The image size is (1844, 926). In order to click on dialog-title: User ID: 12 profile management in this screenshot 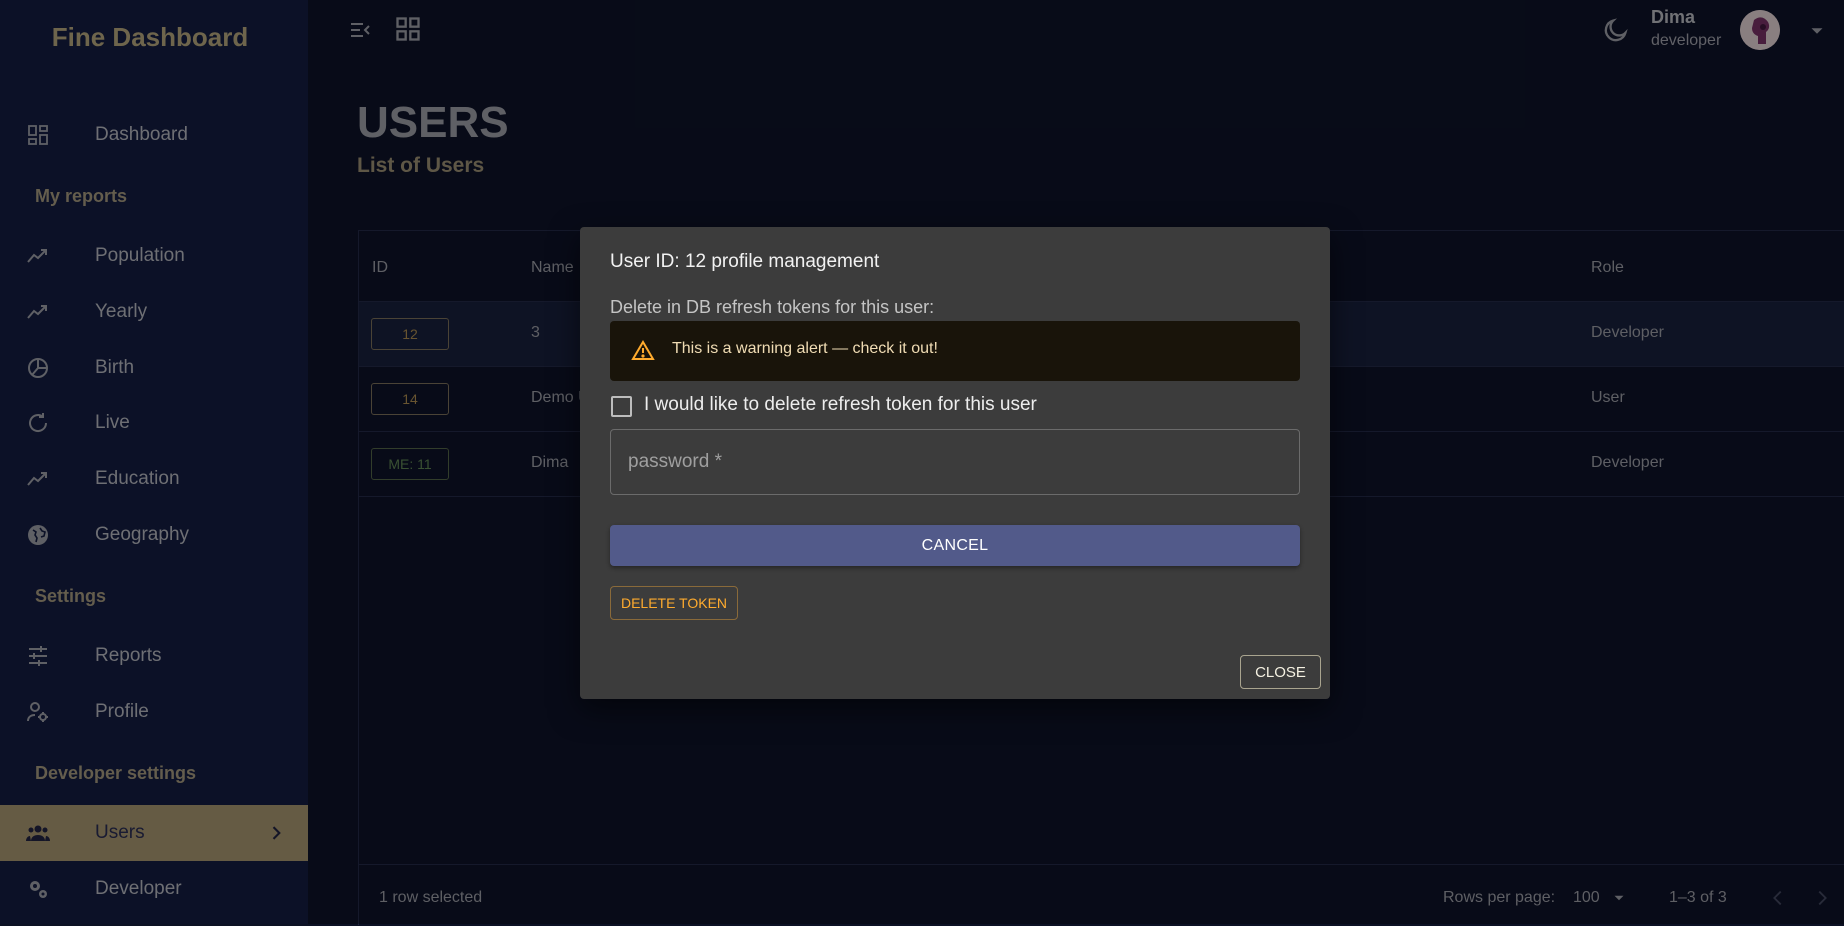, I will do `click(745, 261)`.